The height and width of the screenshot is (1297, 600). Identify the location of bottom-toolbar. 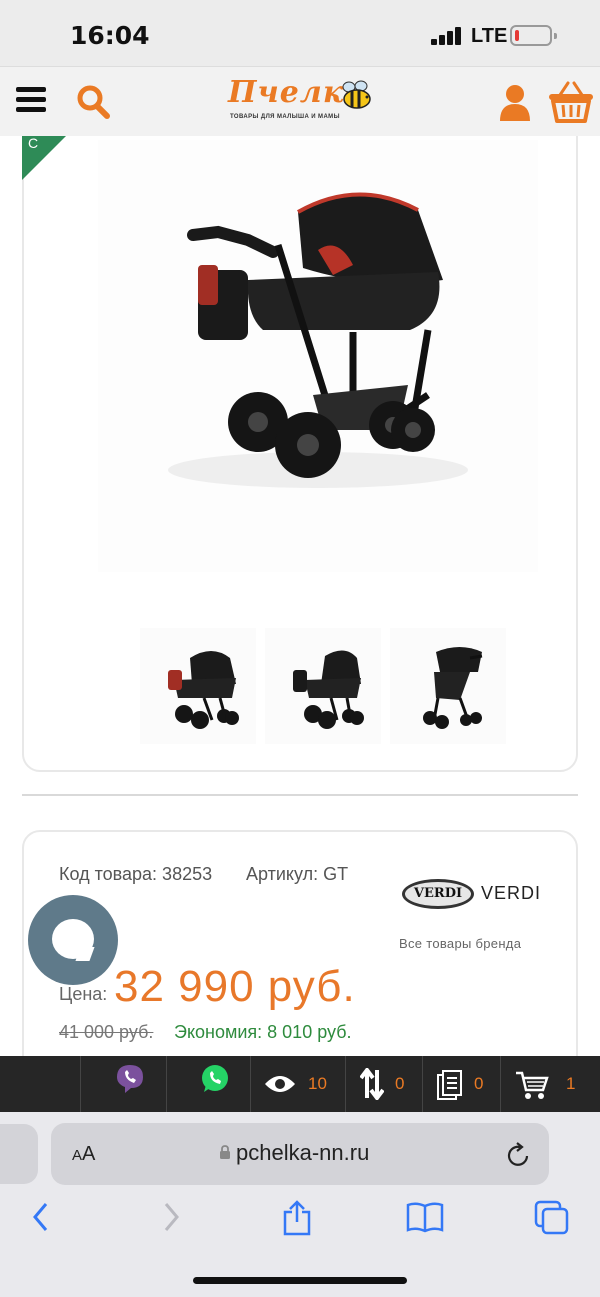
(300, 1084).